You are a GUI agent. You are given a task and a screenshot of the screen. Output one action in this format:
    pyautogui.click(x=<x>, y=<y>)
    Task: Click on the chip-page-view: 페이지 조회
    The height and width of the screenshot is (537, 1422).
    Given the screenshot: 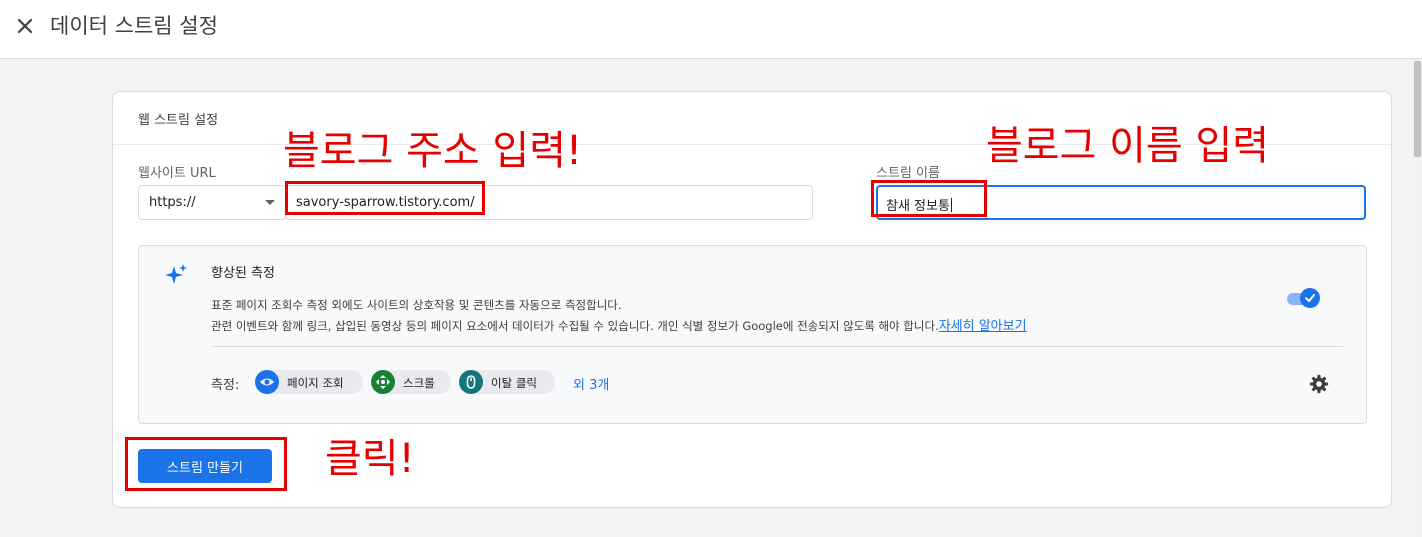 What is the action you would take?
    pyautogui.click(x=309, y=382)
    